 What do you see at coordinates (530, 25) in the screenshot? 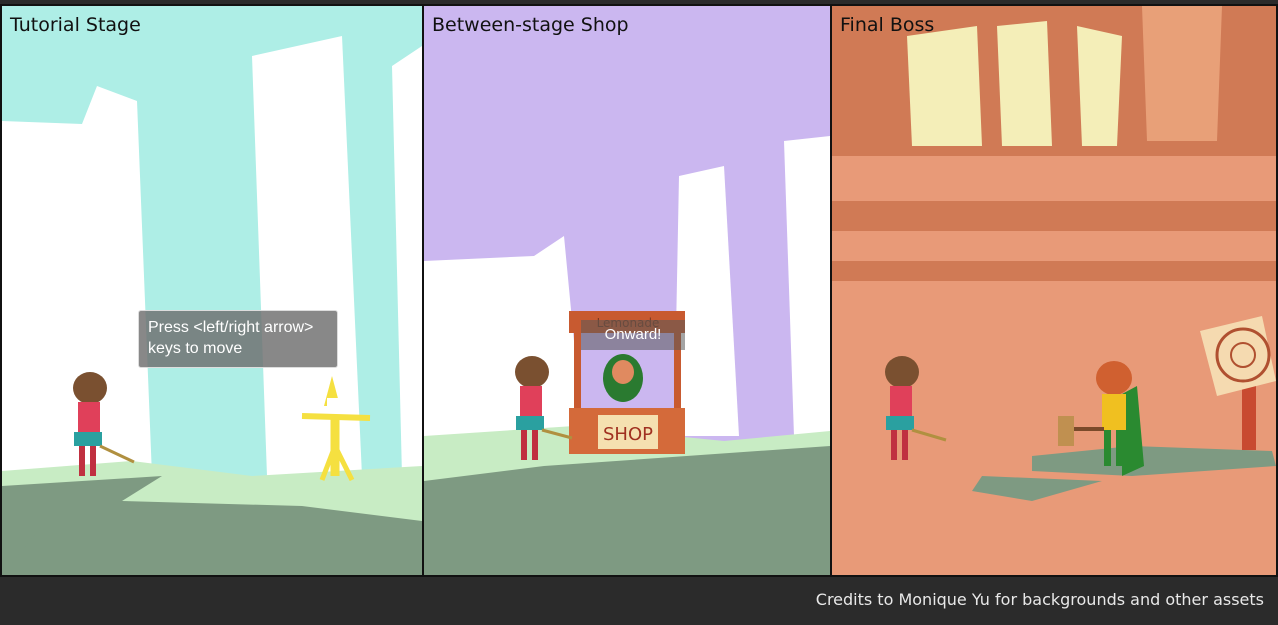
I see `panel-title: Between-stage Shop` at bounding box center [530, 25].